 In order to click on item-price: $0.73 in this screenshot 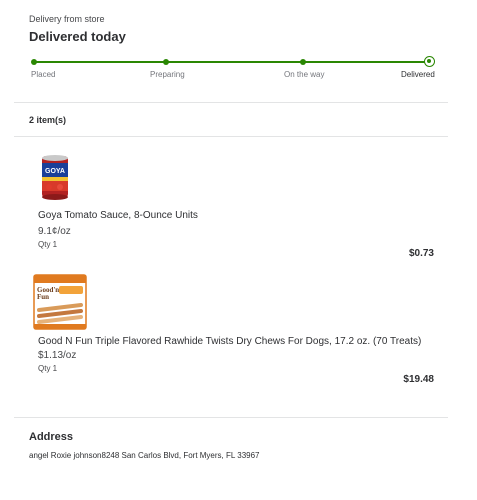, I will do `click(421, 253)`.